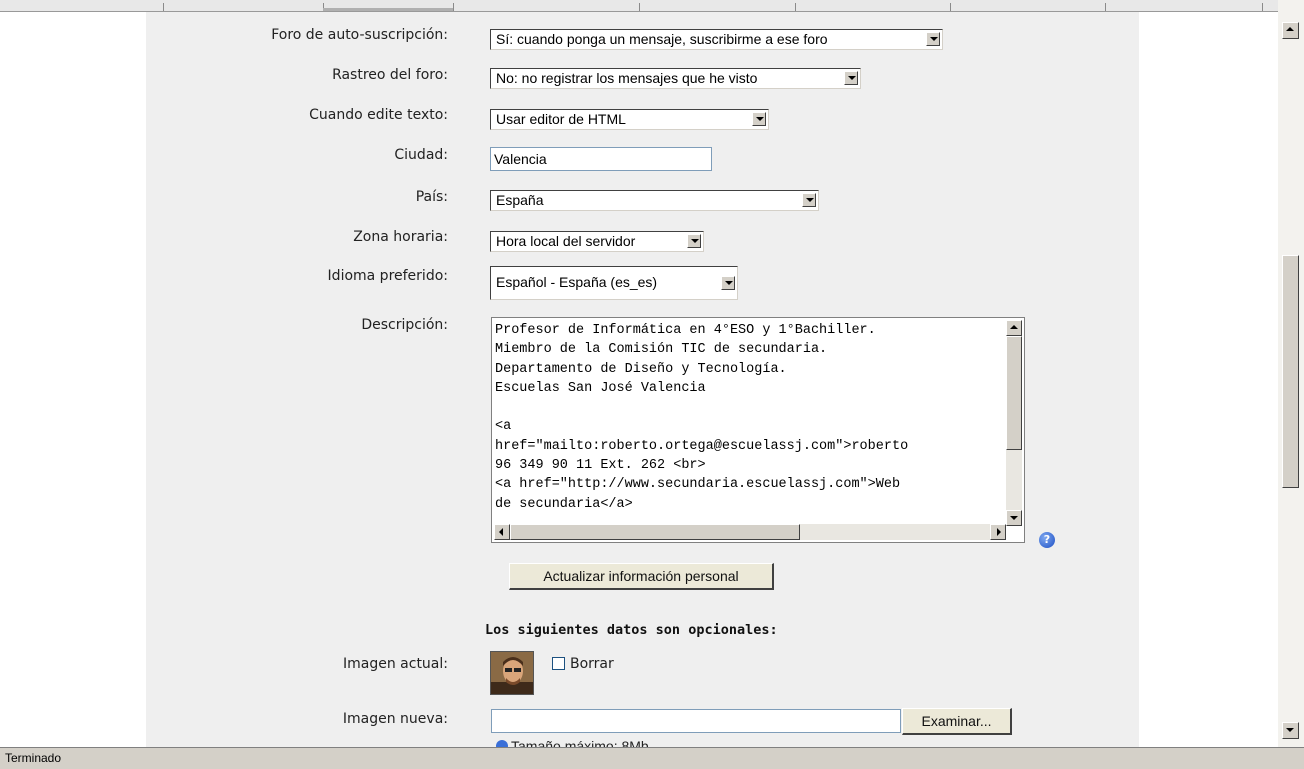  Describe the element at coordinates (395, 719) in the screenshot. I see `imagen-nueva-label: Imagen nueva:` at that location.